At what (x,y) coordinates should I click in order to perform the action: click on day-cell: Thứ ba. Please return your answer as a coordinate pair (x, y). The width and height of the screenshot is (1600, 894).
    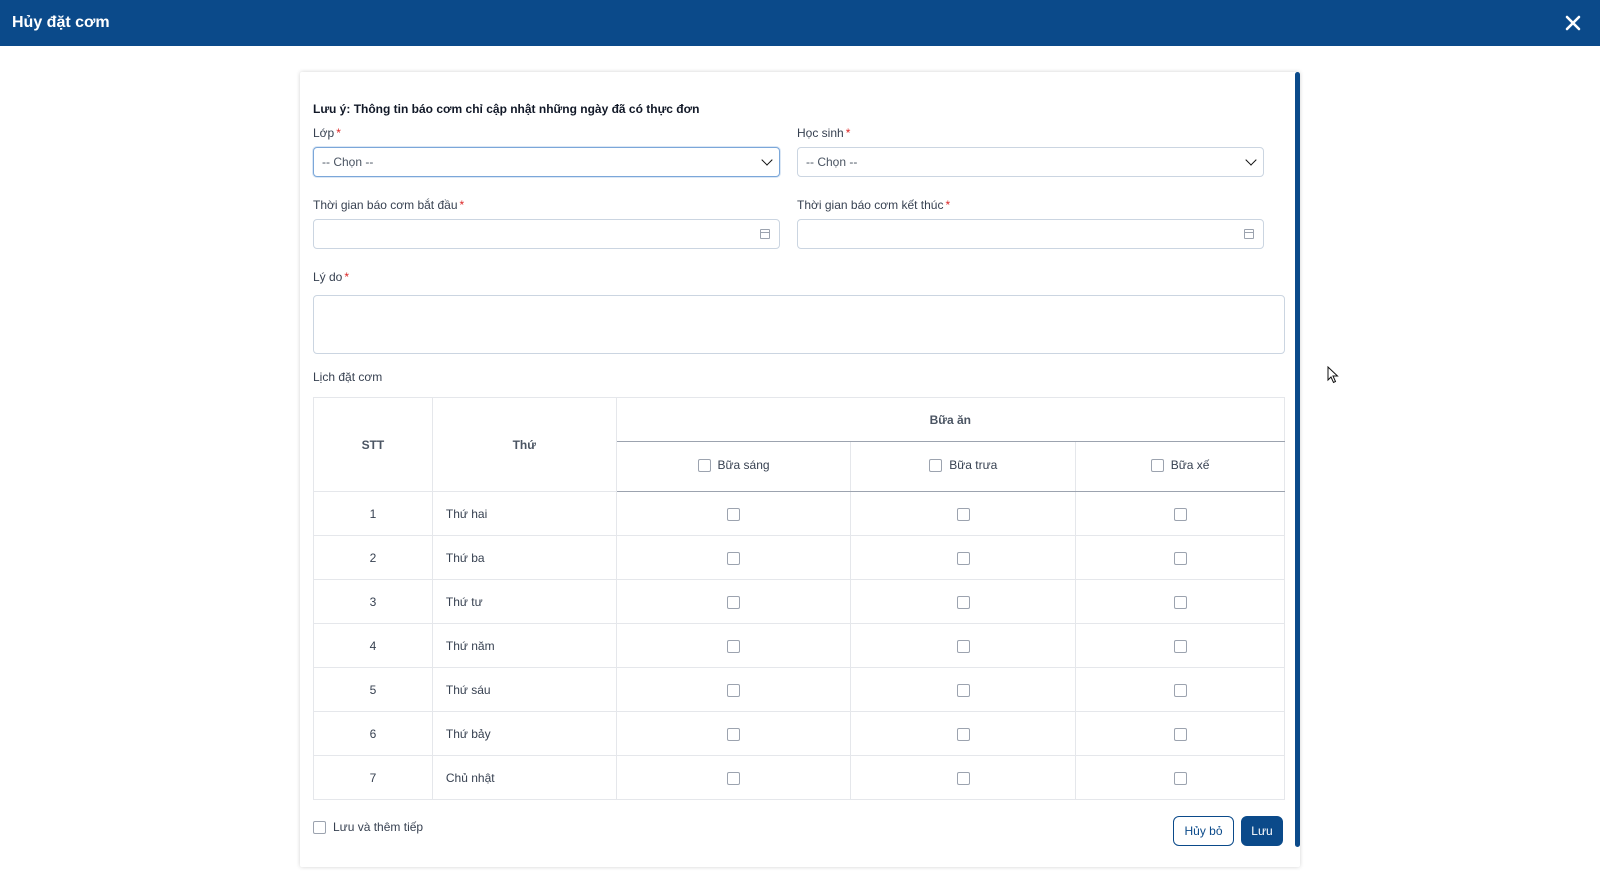
    Looking at the image, I should click on (524, 557).